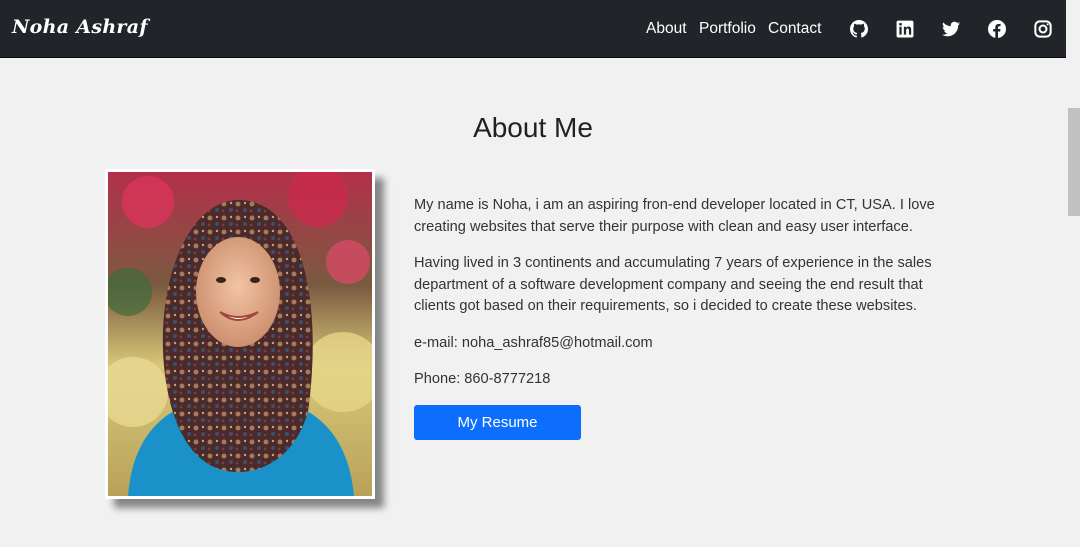  What do you see at coordinates (951, 29) in the screenshot?
I see `twitter-icon` at bounding box center [951, 29].